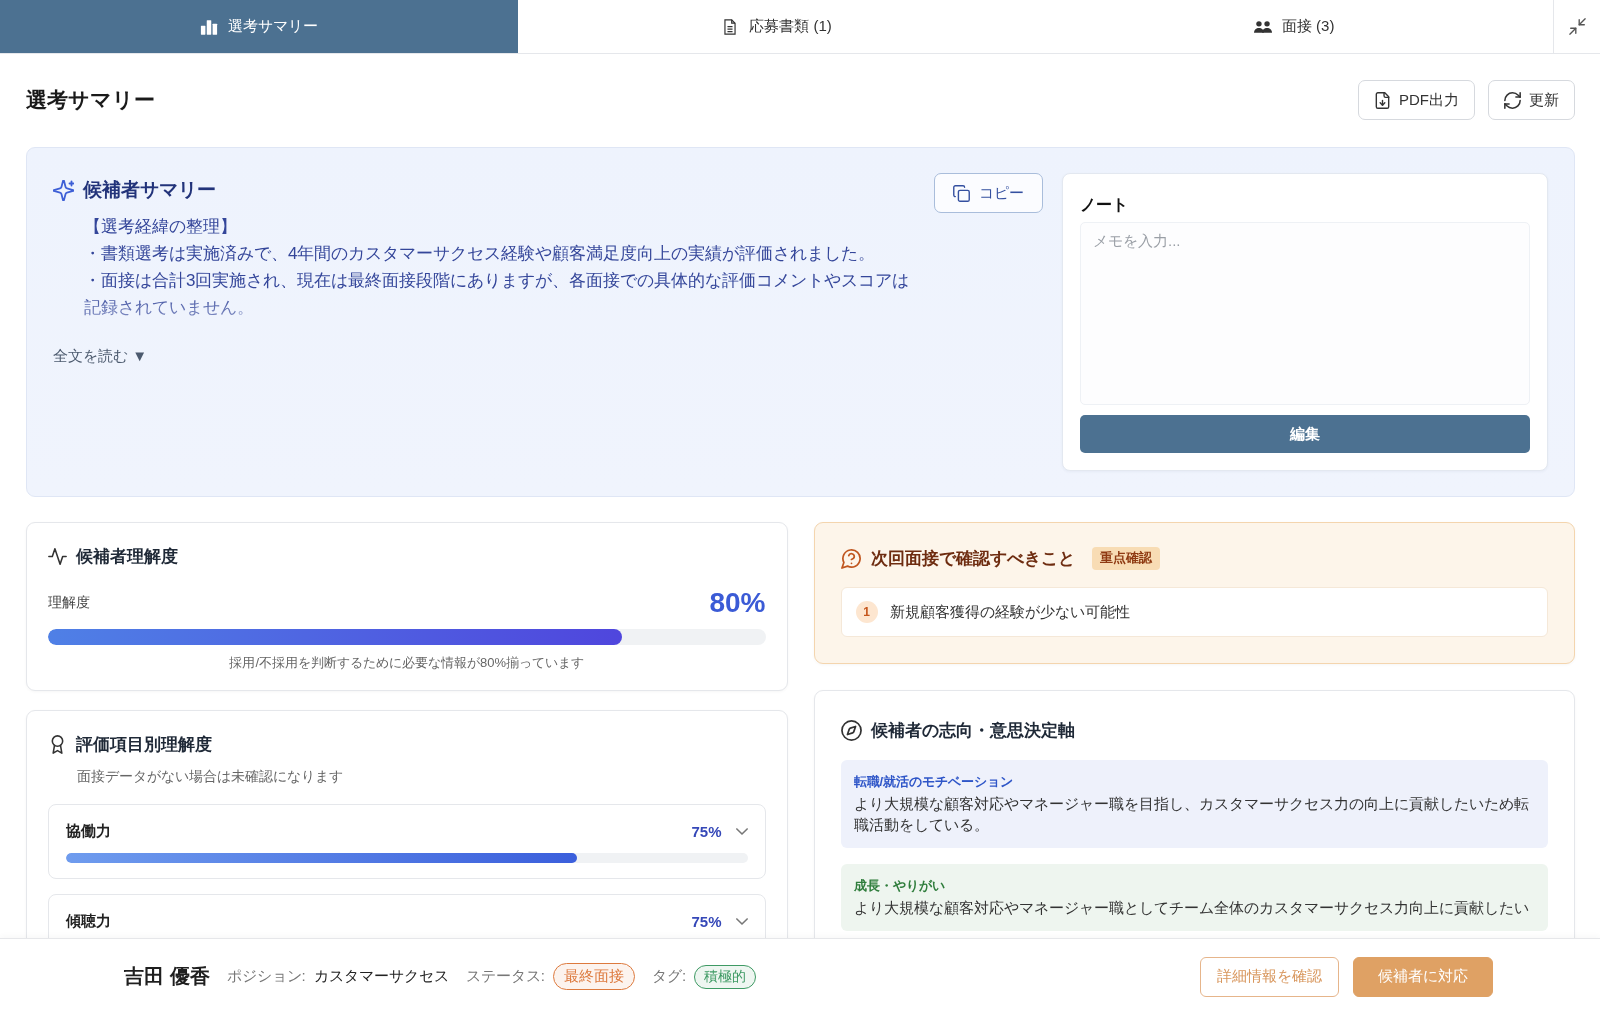 Image resolution: width=1600 pixels, height=1014 pixels. What do you see at coordinates (266, 976) in the screenshot?
I see `field-label: ポジション:` at bounding box center [266, 976].